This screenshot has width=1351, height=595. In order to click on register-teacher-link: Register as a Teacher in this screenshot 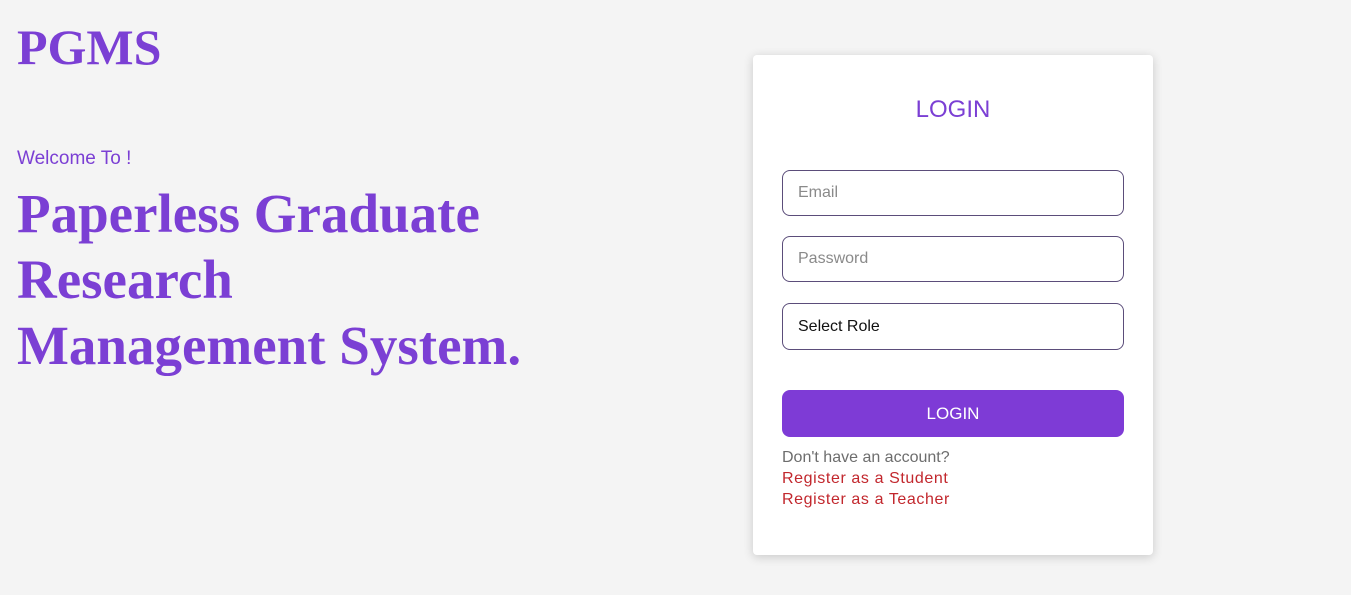, I will do `click(866, 499)`.